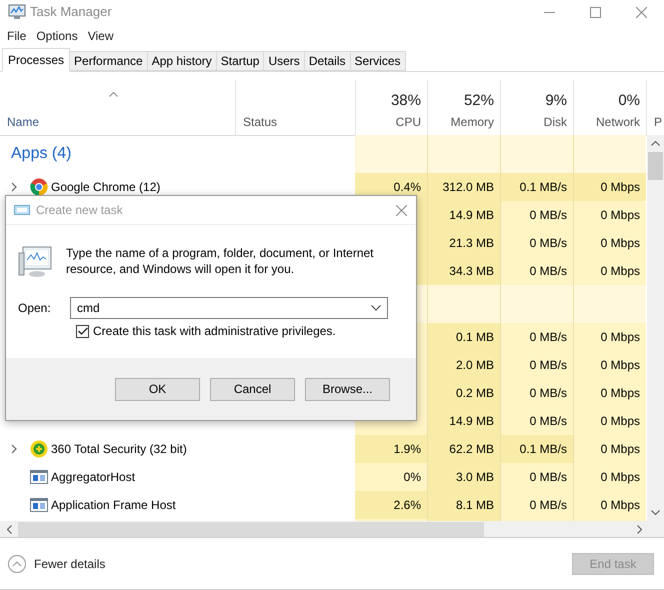 This screenshot has height=590, width=664. What do you see at coordinates (655, 143) in the screenshot?
I see `scroll-up-icon` at bounding box center [655, 143].